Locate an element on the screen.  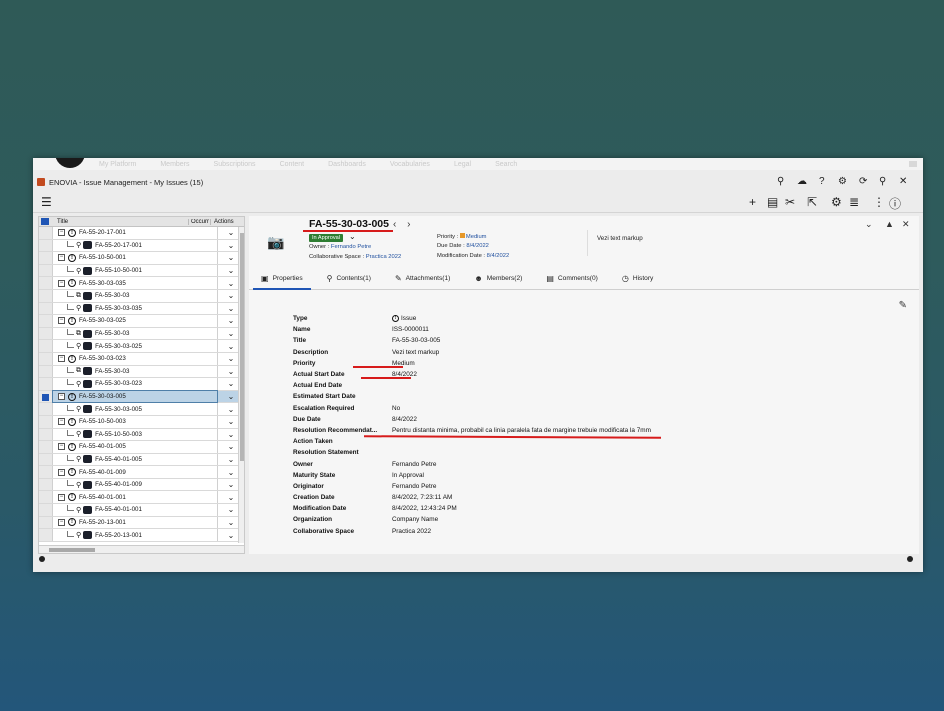
tree-cell: −! FA-55-10-50-001 is located at coordinates (135, 258).